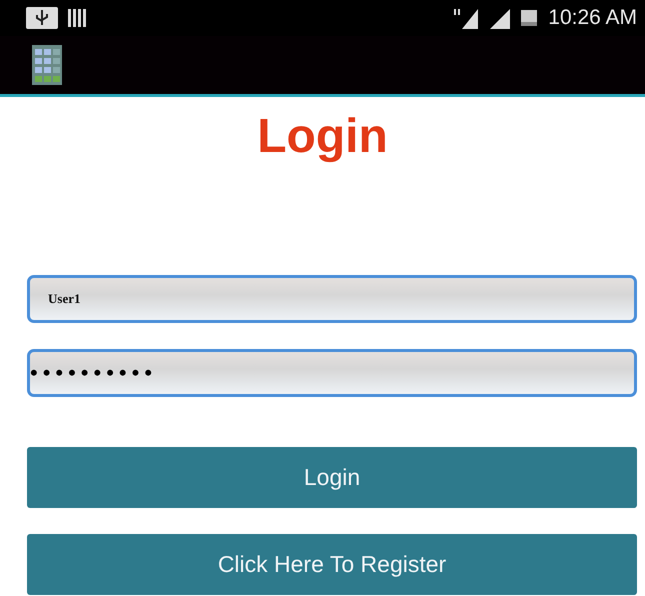  I want to click on password-field: ••••••••••, so click(332, 373).